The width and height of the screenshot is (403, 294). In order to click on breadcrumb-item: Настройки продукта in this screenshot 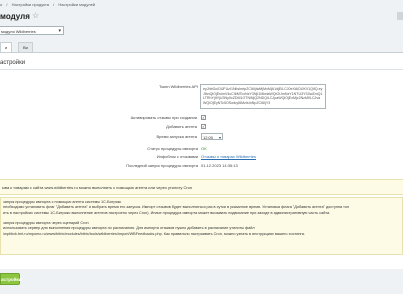, I will do `click(30, 4)`.